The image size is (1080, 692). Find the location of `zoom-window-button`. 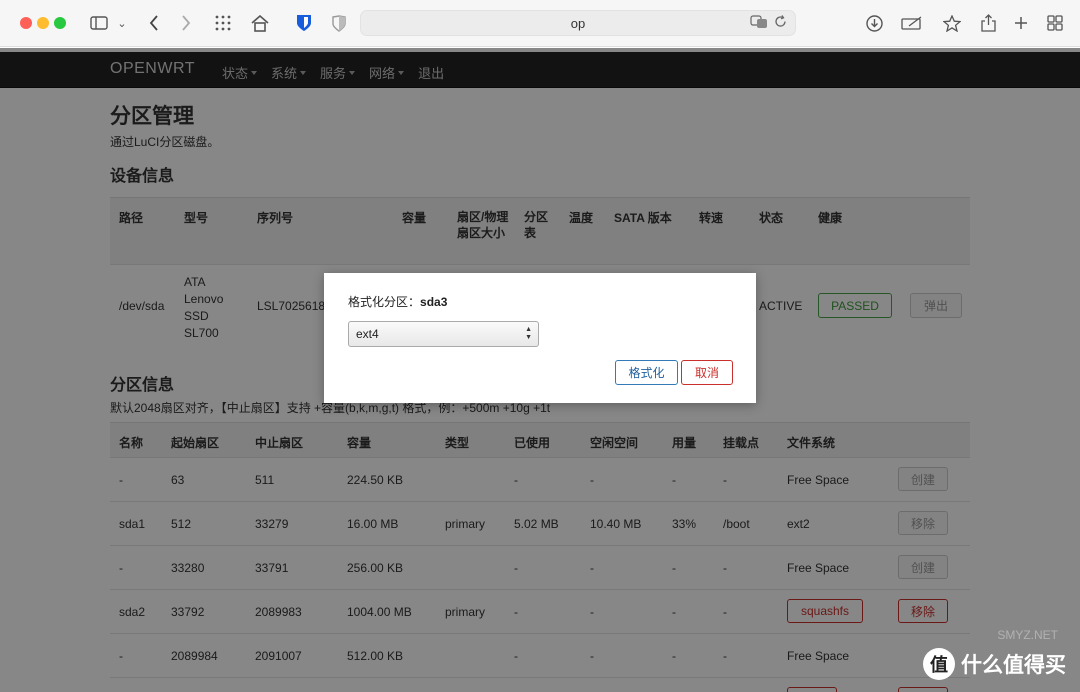

zoom-window-button is located at coordinates (60, 23).